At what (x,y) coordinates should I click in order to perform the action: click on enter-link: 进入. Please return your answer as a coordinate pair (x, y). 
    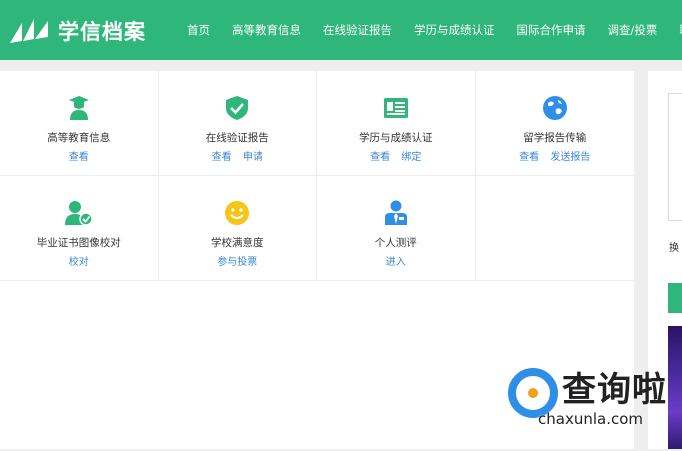
    Looking at the image, I should click on (396, 262).